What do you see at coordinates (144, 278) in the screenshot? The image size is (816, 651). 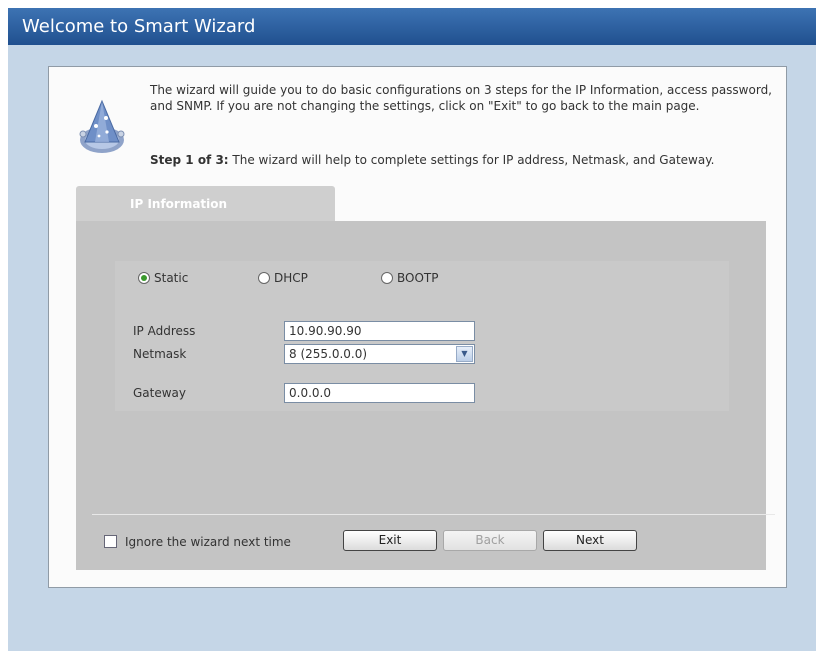 I see `radio-static-indicator` at bounding box center [144, 278].